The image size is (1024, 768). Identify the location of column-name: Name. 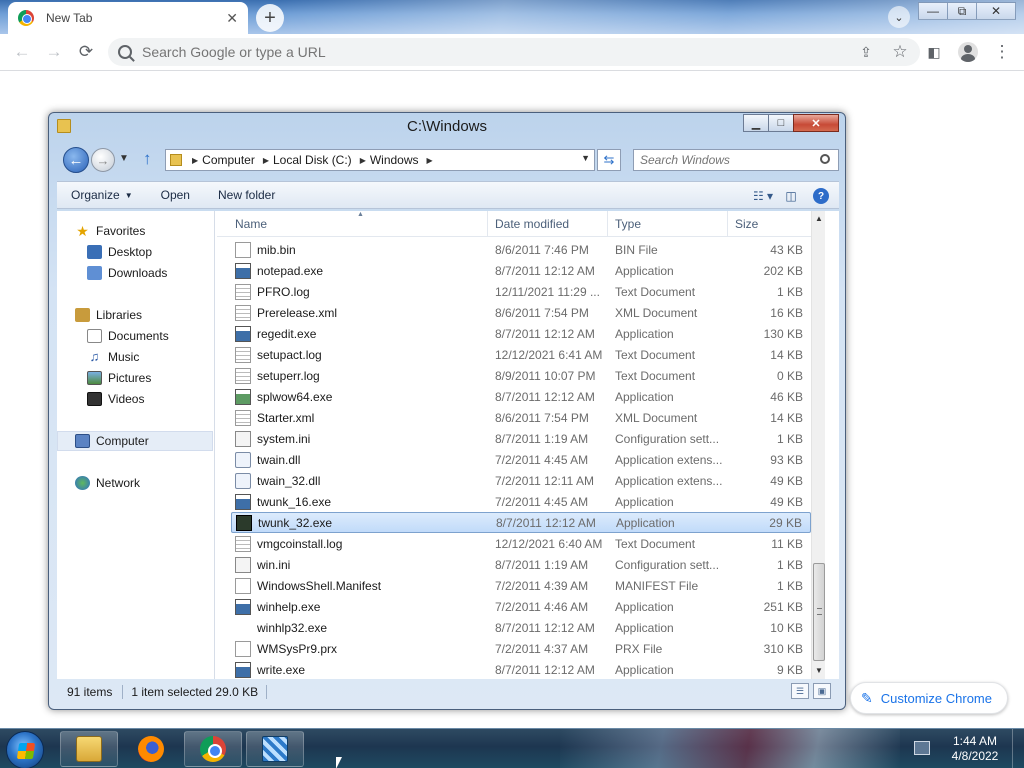
(251, 224).